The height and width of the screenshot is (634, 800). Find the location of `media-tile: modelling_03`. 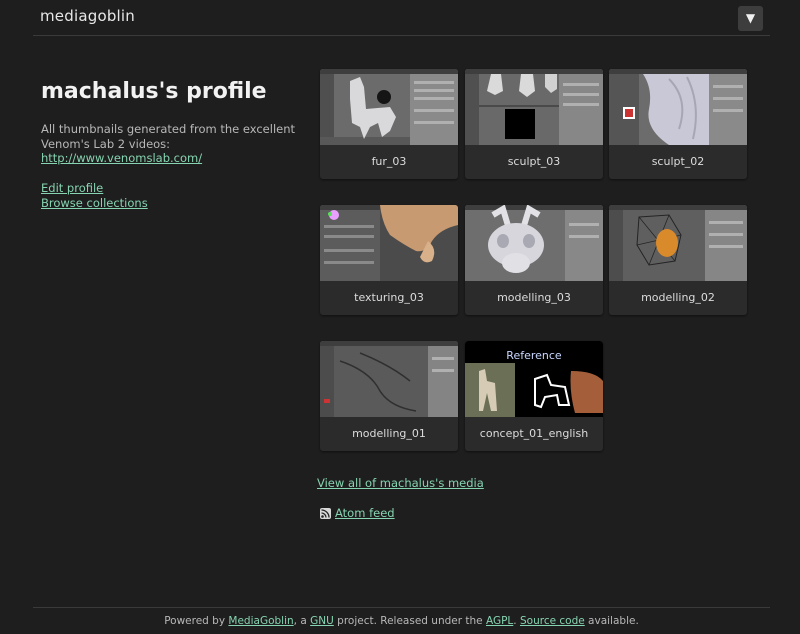

media-tile: modelling_03 is located at coordinates (534, 260).